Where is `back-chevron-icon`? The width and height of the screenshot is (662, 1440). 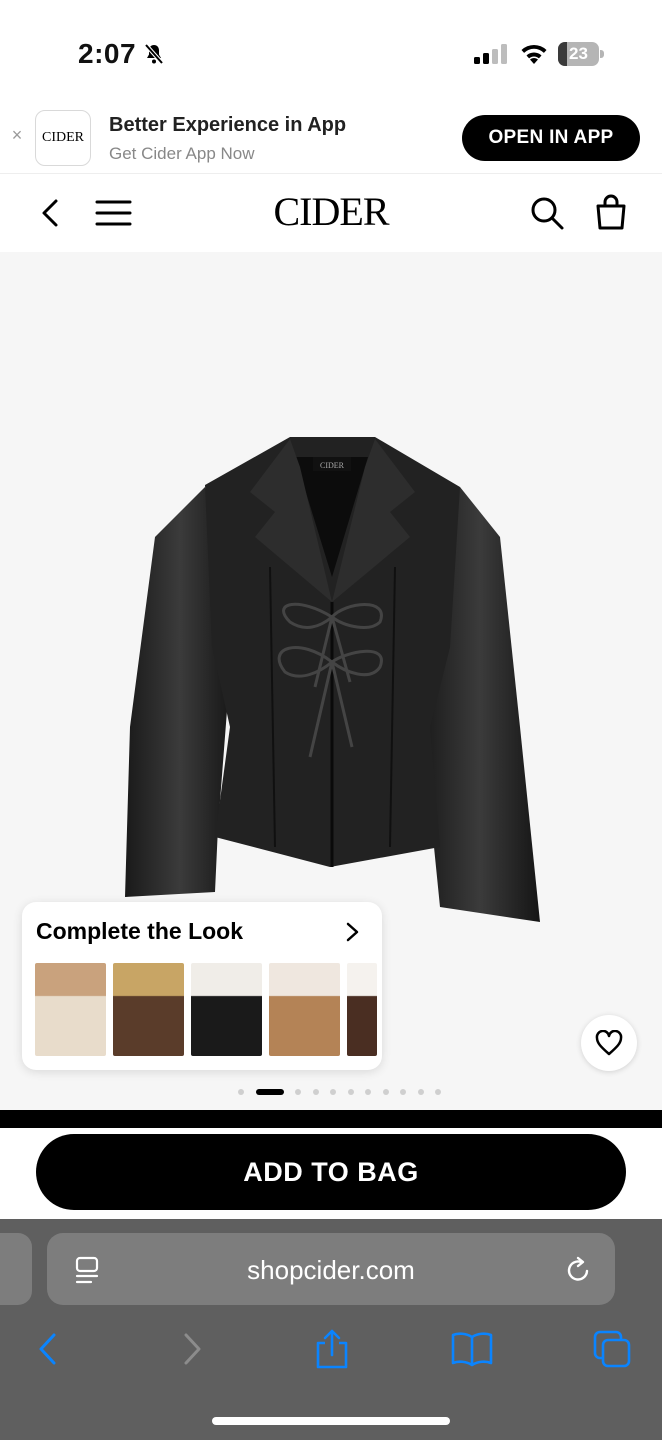 back-chevron-icon is located at coordinates (51, 213).